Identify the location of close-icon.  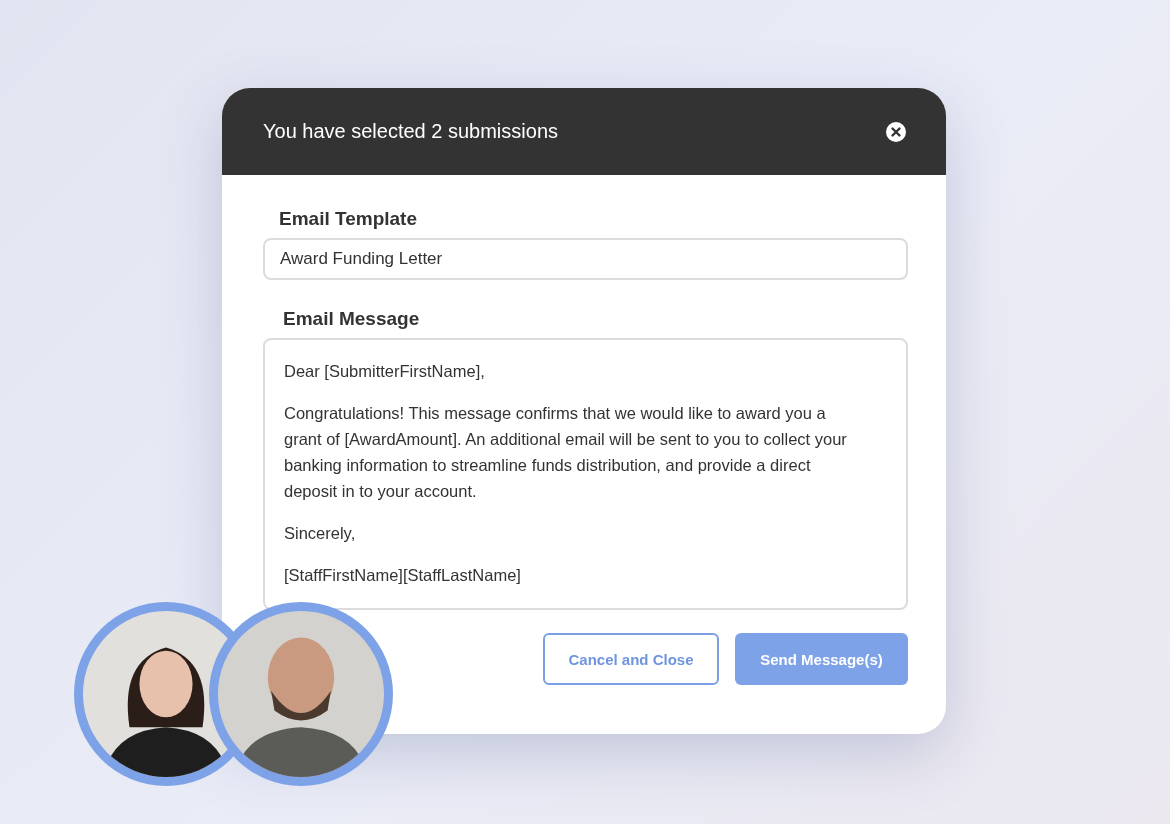
(896, 131).